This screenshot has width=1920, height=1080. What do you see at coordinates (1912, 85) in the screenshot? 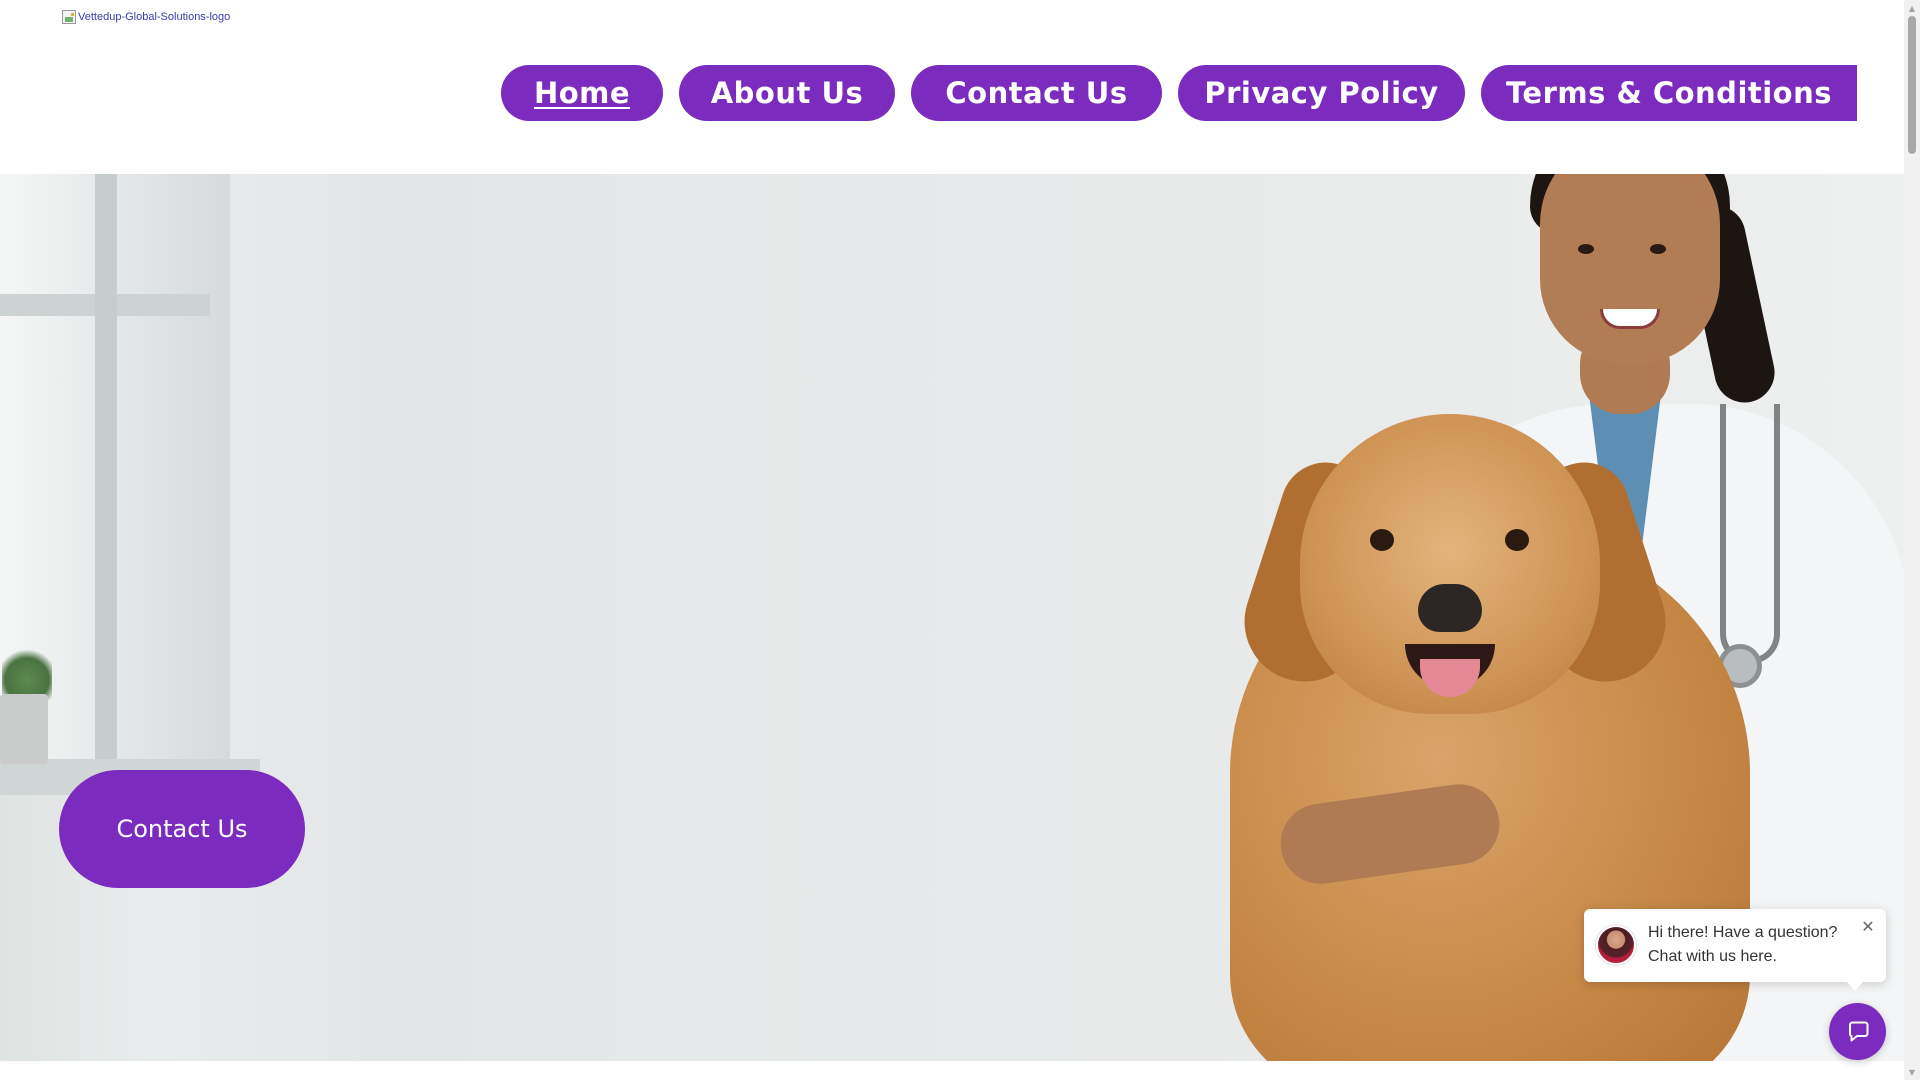
I see `scrollbar-thumb` at bounding box center [1912, 85].